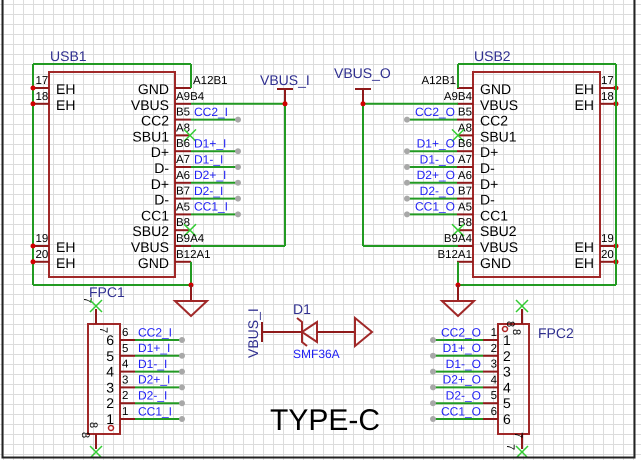  Describe the element at coordinates (458, 309) in the screenshot. I see `ground-symbol` at that location.